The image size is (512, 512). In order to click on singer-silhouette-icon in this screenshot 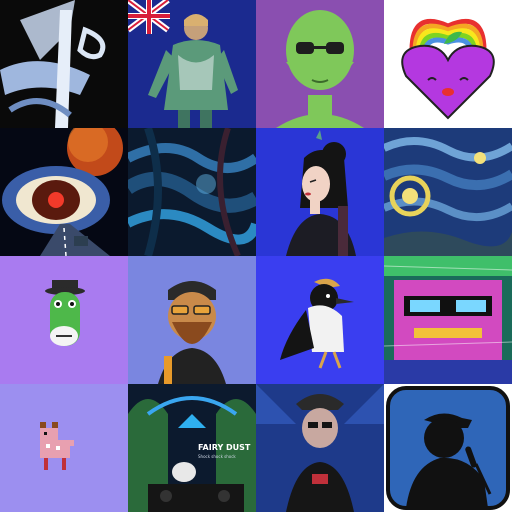, I will do `click(448, 448)`.